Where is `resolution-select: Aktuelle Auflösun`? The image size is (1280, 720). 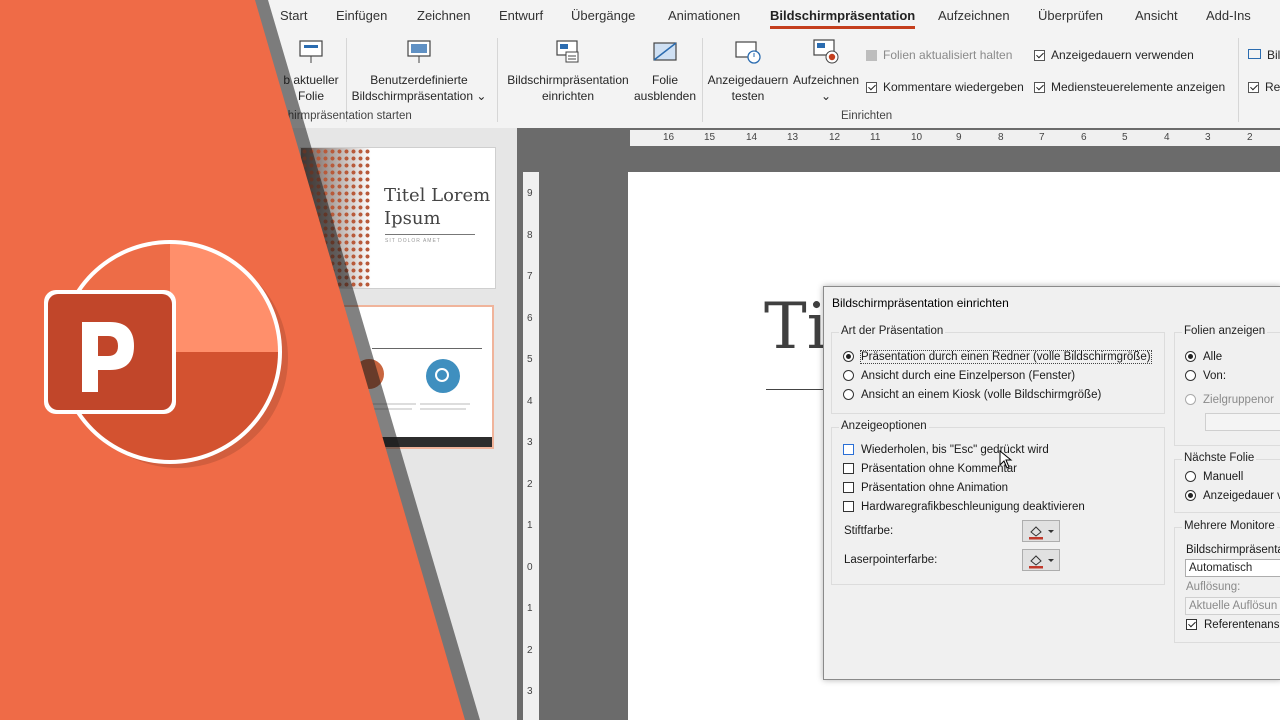 resolution-select: Aktuelle Auflösun is located at coordinates (1232, 606).